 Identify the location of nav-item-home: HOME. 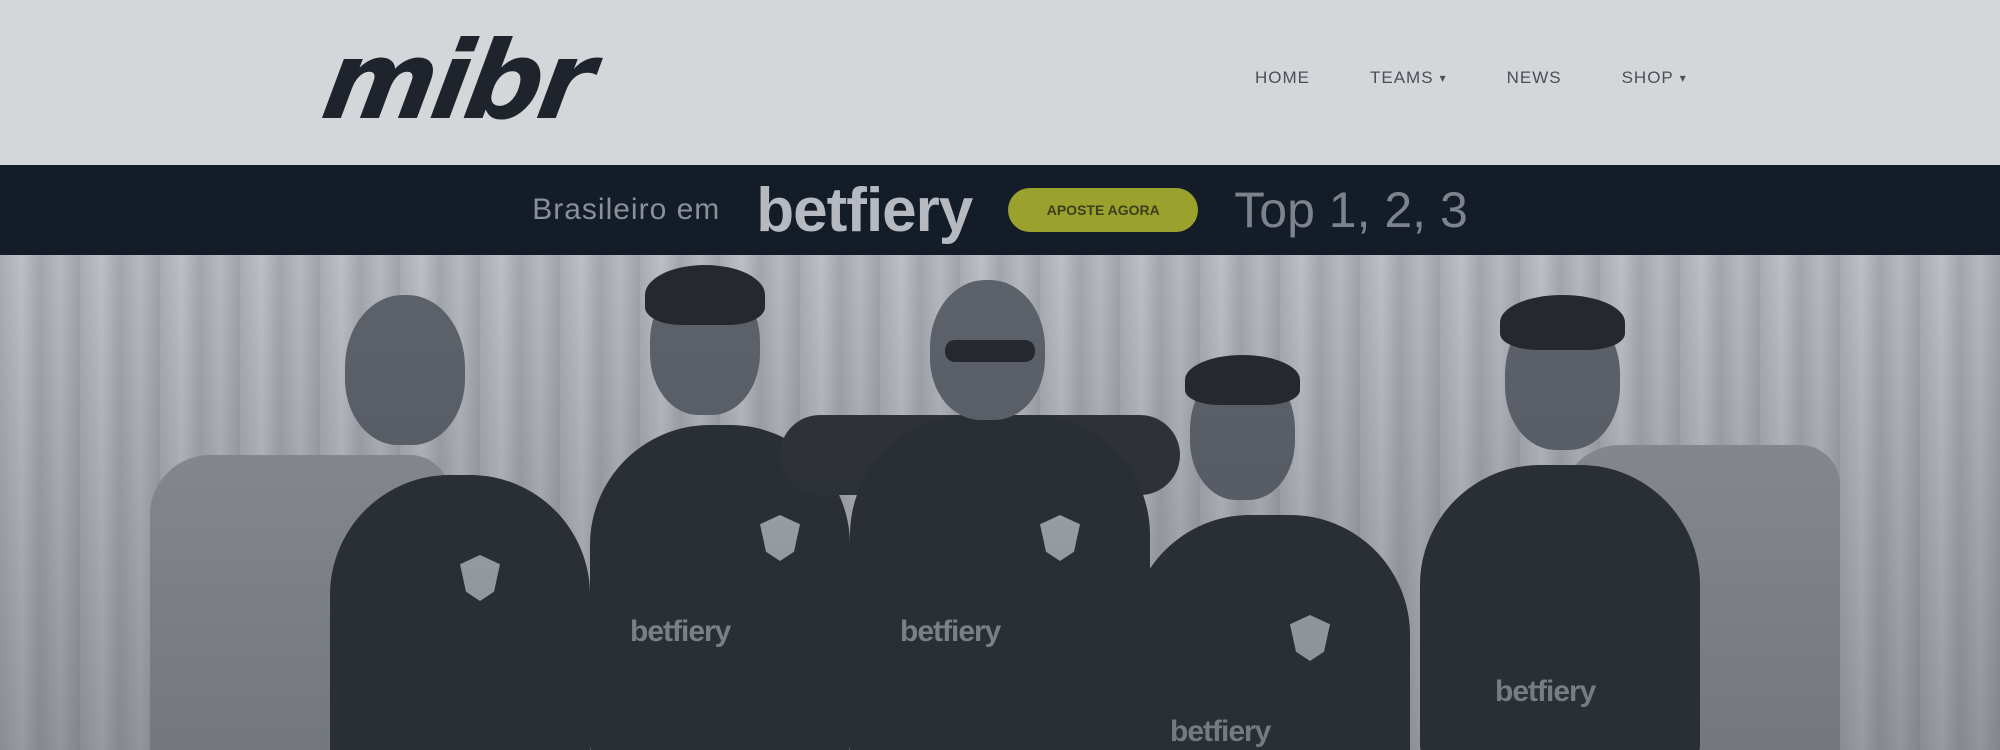
(1282, 78).